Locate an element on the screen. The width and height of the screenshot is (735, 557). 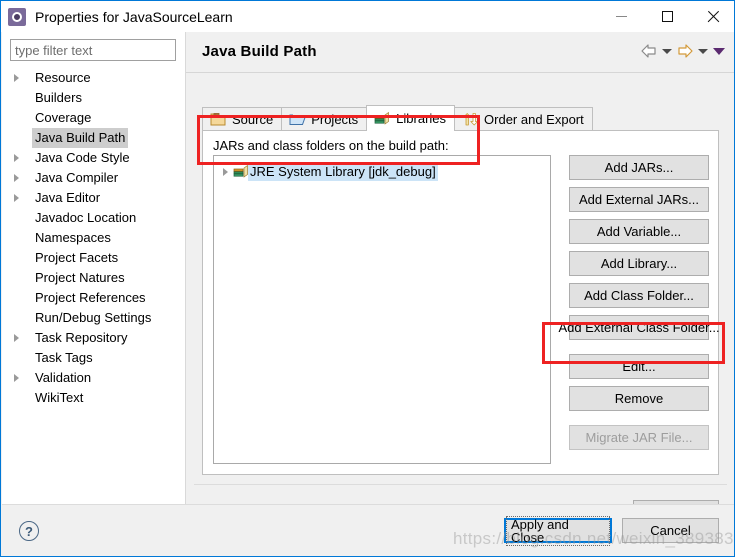
sidebar-item-label: Task Repository is located at coordinates (81, 337).